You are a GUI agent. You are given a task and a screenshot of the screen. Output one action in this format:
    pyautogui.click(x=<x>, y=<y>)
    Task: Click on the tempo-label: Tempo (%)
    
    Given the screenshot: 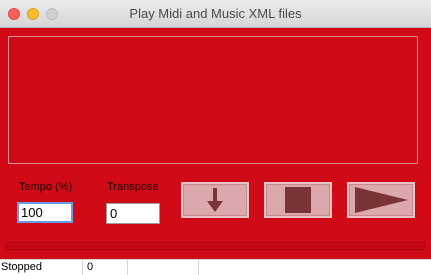 What is the action you would take?
    pyautogui.click(x=46, y=187)
    